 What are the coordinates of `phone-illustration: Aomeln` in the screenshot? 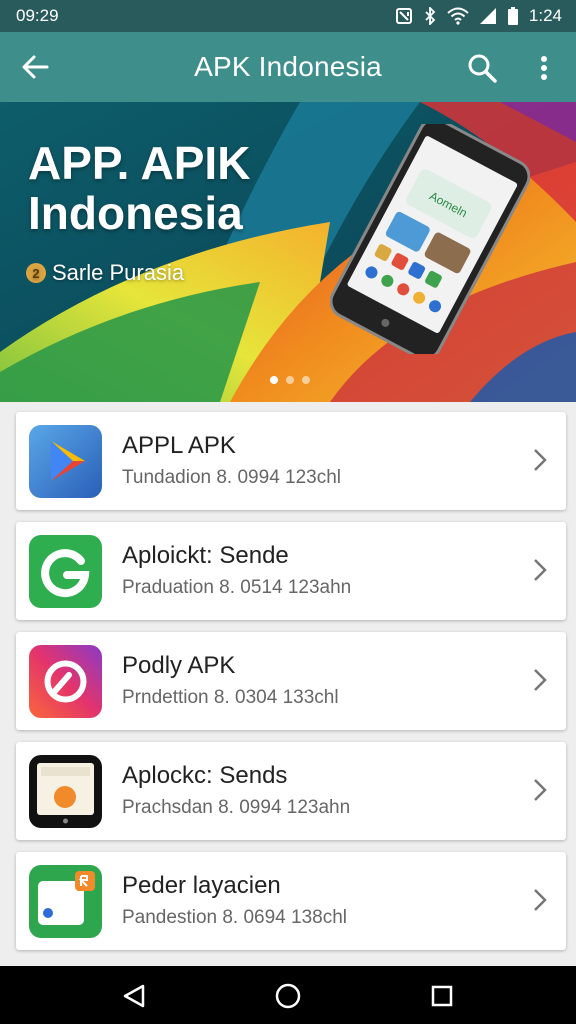 It's located at (430, 239).